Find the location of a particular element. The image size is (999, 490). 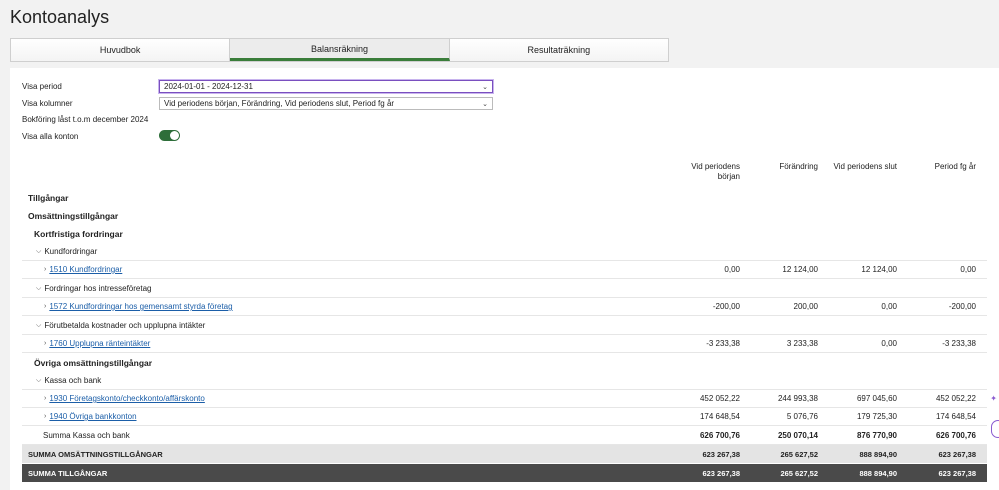

value-end: 179 725,30 is located at coordinates (876, 416).